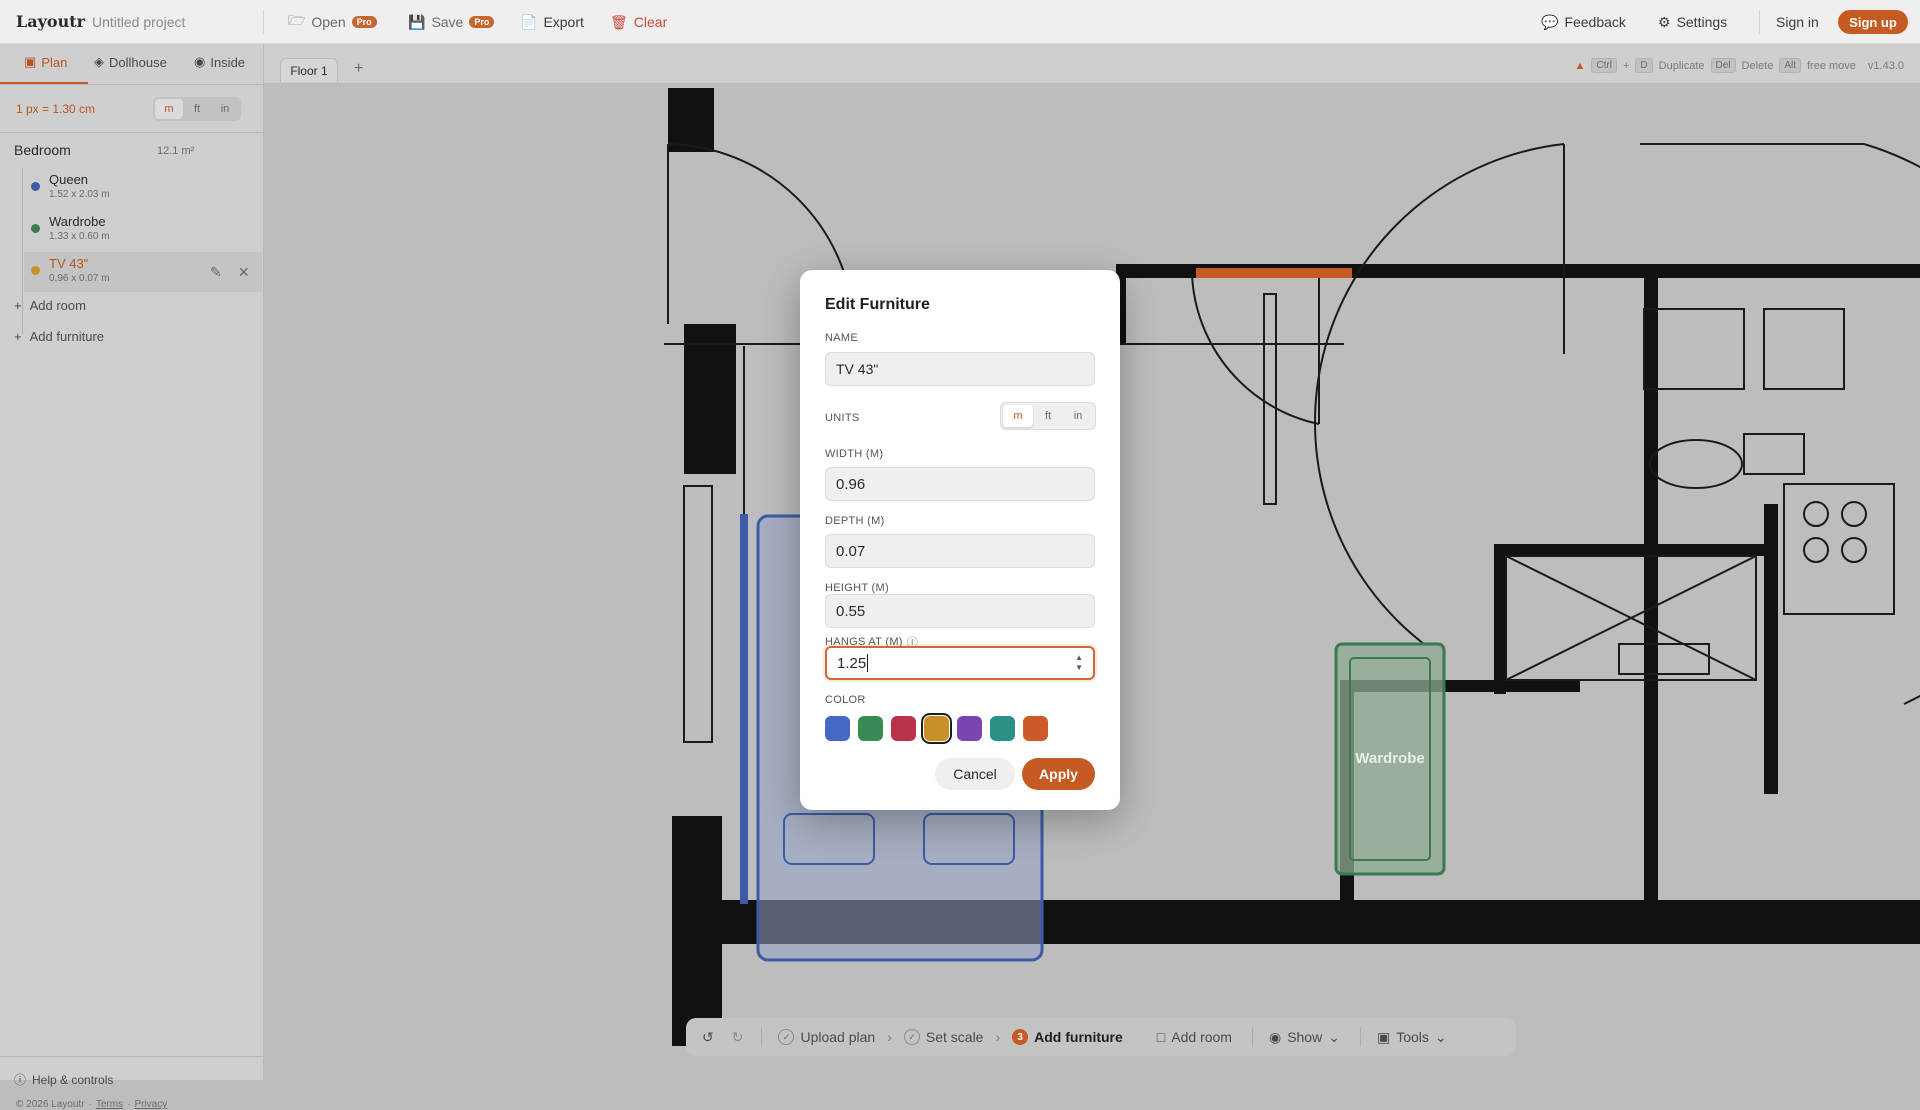 The height and width of the screenshot is (1110, 1920). I want to click on footer-links: © 2026 Layoutr · Terms · Privacy, so click(92, 1104).